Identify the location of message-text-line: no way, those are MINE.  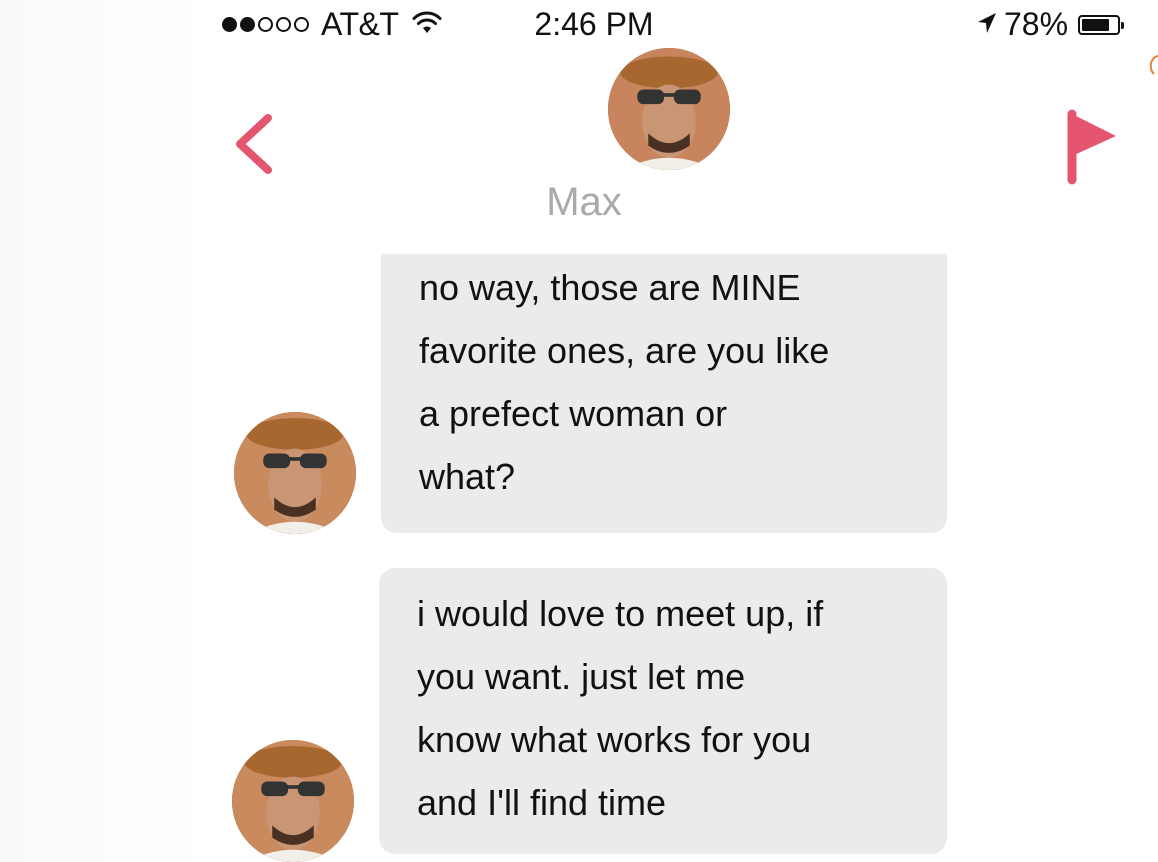
(610, 287).